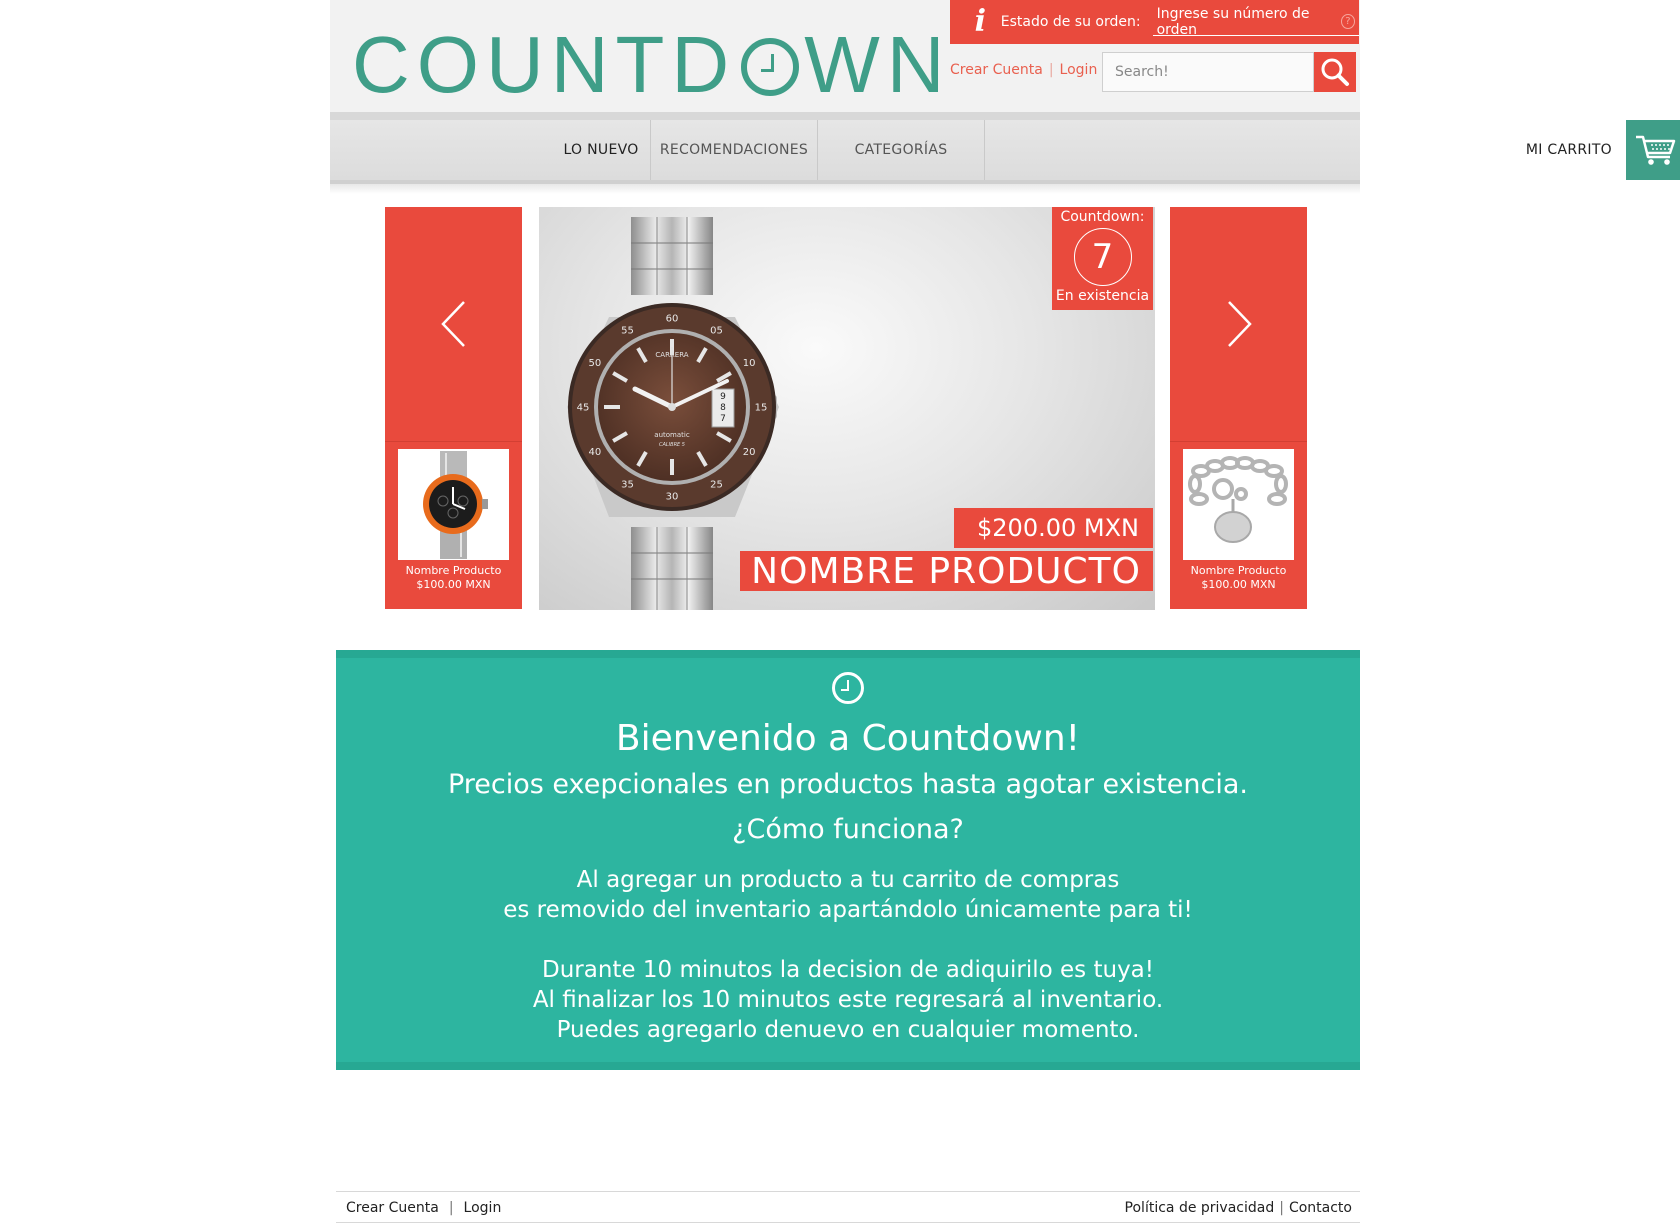  I want to click on bezel-number: 35, so click(627, 485).